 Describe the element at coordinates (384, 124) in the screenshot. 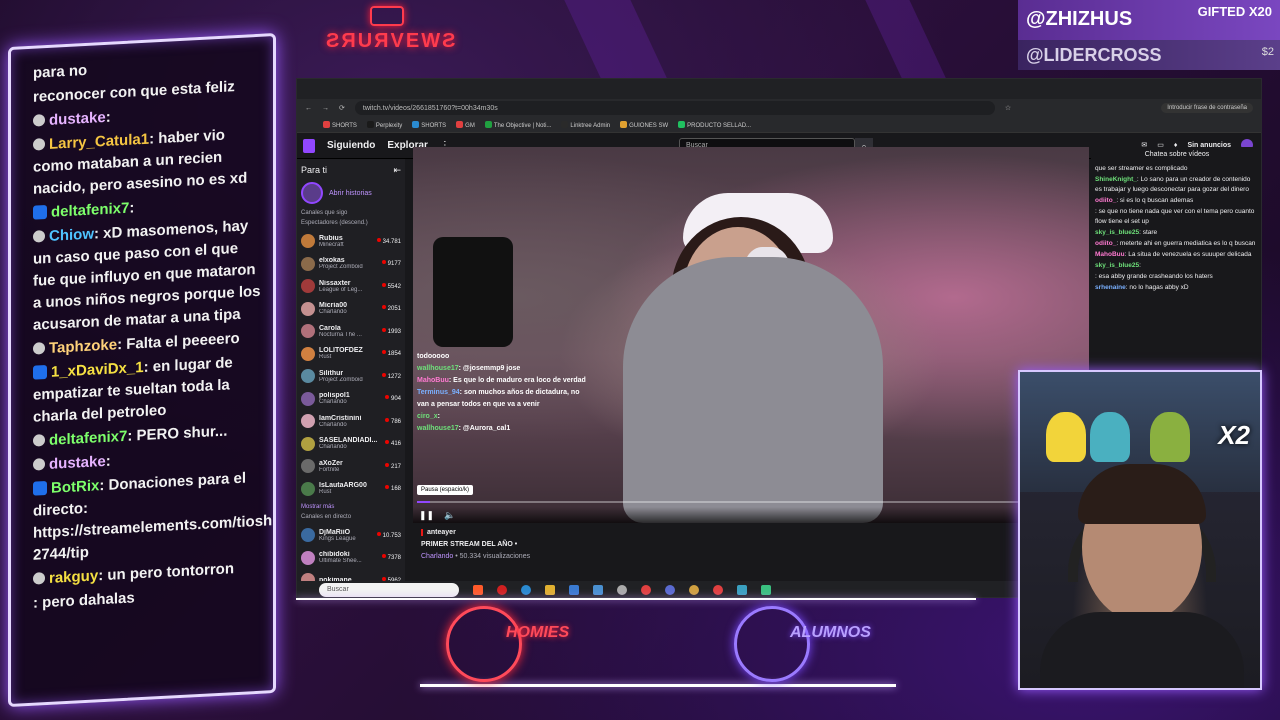

I see `bookmark-item: Perplexity` at that location.